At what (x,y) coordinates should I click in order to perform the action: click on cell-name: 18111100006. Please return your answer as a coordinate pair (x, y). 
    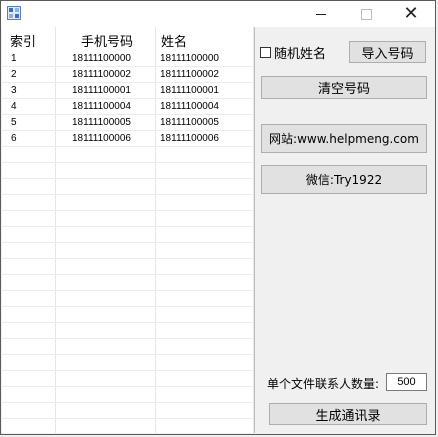
    Looking at the image, I should click on (189, 138).